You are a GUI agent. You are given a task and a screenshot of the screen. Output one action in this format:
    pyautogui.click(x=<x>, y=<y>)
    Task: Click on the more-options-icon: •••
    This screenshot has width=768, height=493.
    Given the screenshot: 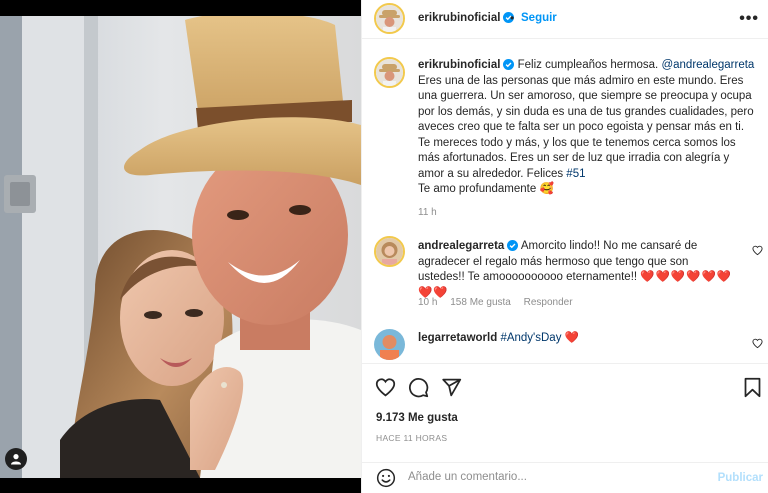 What is the action you would take?
    pyautogui.click(x=749, y=19)
    